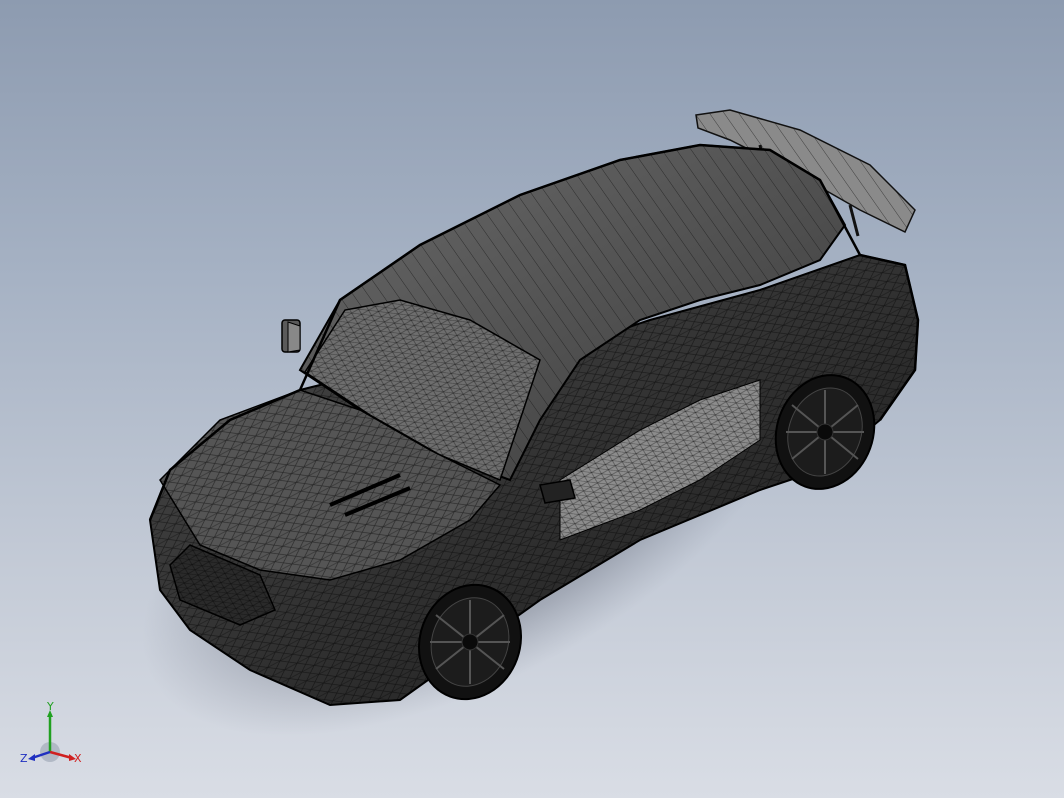 The width and height of the screenshot is (1064, 798). Describe the element at coordinates (557, 491) in the screenshot. I see `side-mirror-right` at that location.